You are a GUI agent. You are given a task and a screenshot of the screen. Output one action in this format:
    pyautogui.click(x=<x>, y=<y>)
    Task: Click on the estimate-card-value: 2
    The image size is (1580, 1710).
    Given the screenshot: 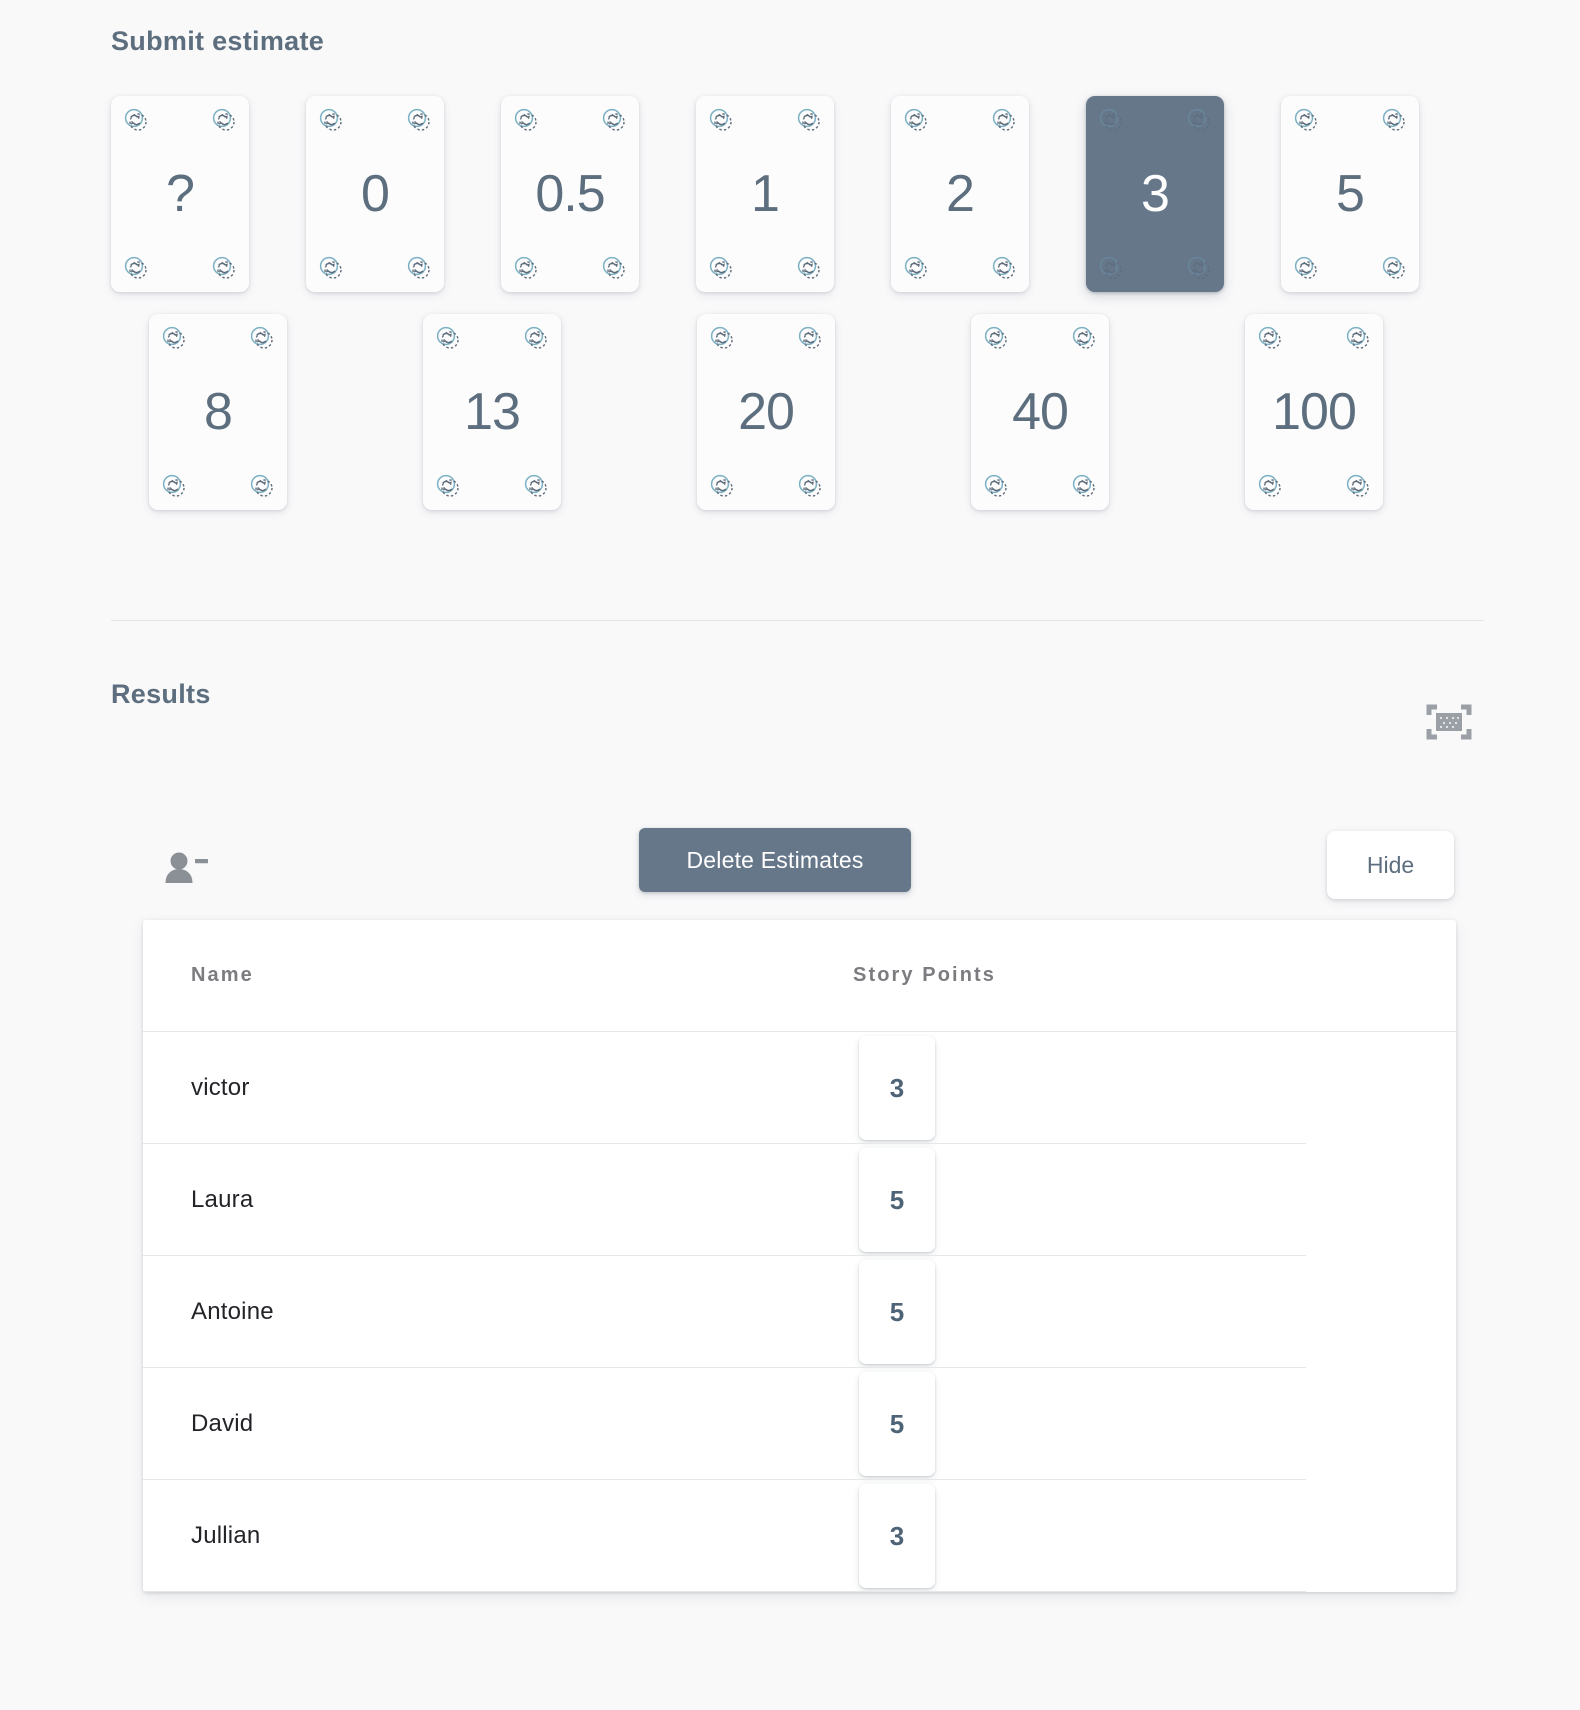 What is the action you would take?
    pyautogui.click(x=960, y=194)
    